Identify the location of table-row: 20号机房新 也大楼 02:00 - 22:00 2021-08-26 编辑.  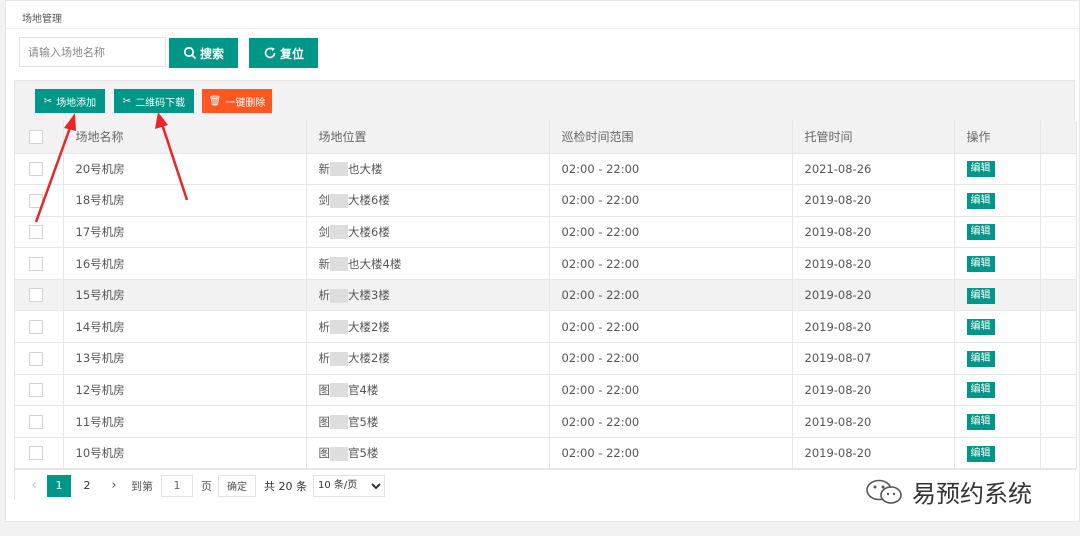
(546, 169).